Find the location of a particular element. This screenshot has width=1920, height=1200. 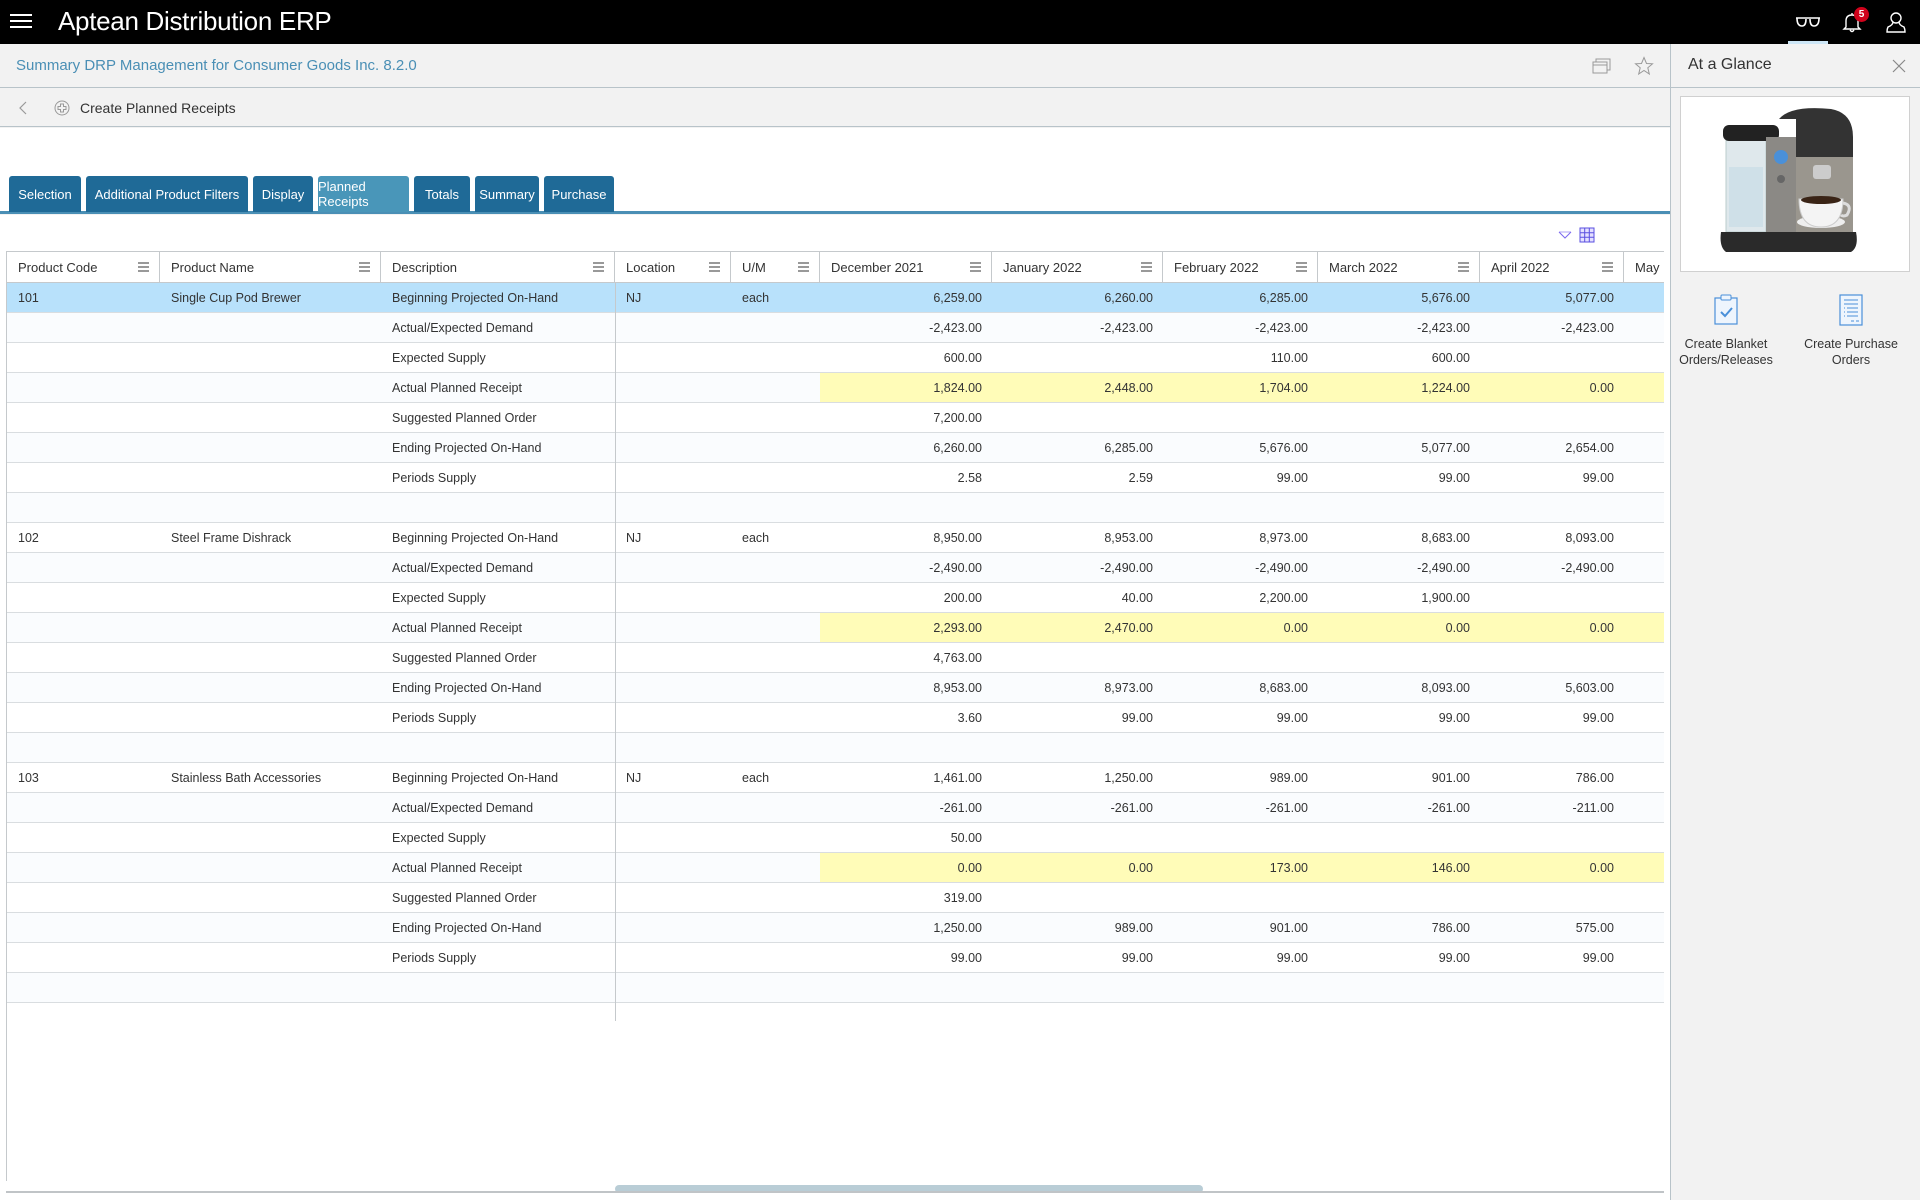

table-row: Periods Supply 3.60 99.00 99.00 99.00 99.00 is located at coordinates (835, 718).